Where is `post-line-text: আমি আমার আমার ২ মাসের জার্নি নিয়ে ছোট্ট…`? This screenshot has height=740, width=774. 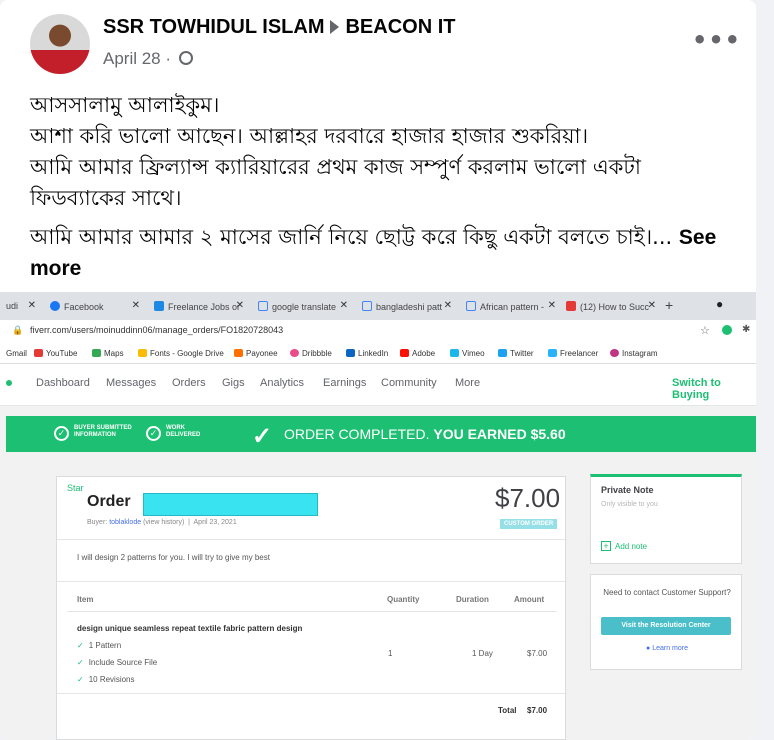
post-line-text: আমি আমার আমার ২ মাসের জার্নি নিয়ে ছোট্ট… is located at coordinates (351, 237).